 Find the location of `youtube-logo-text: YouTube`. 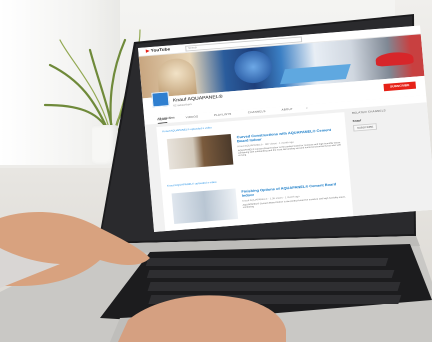

youtube-logo-text: YouTube is located at coordinates (160, 50).